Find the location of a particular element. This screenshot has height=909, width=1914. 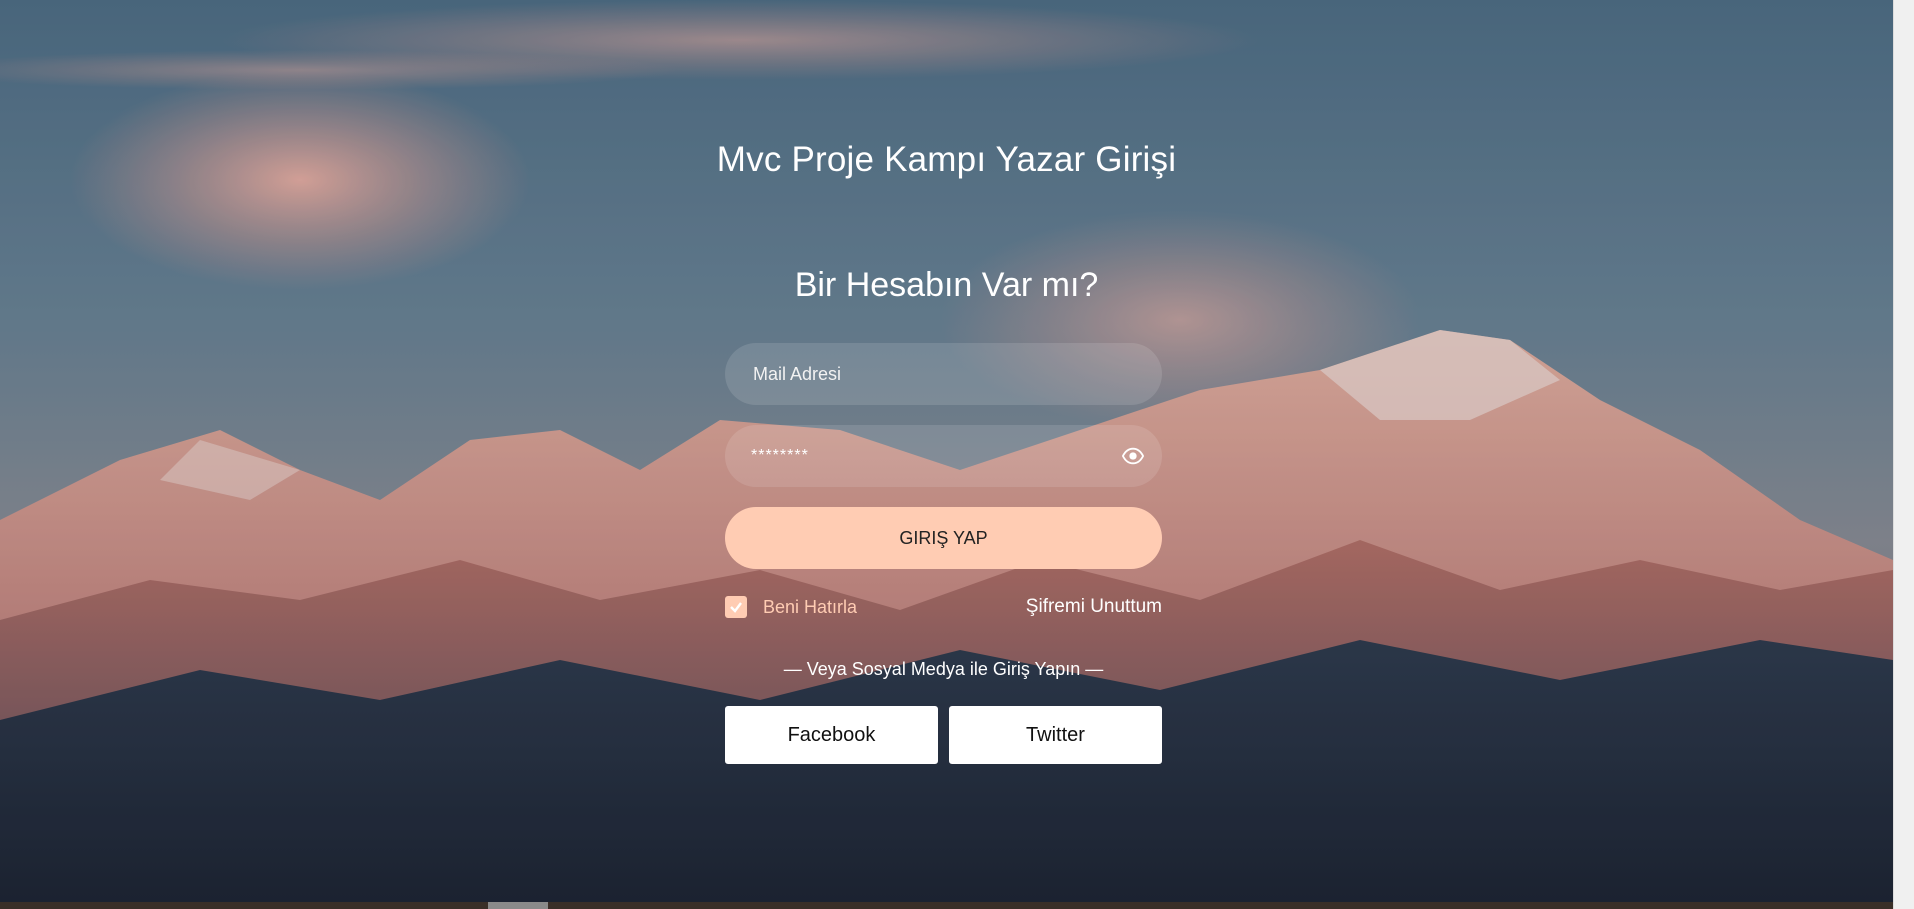

login-button: GIRIŞ YAP is located at coordinates (943, 538).